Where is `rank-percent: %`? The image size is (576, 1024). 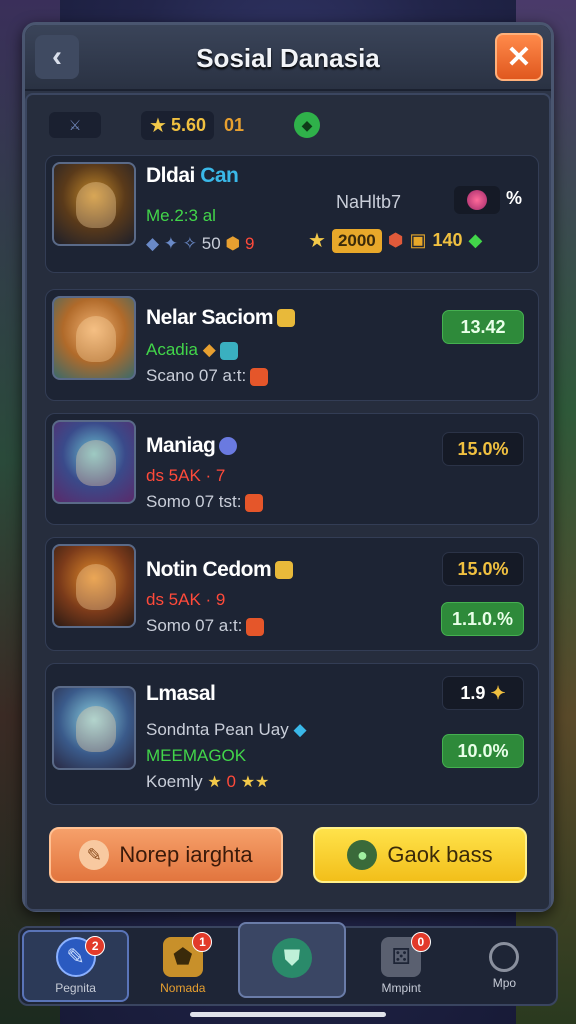
rank-percent: % is located at coordinates (514, 198).